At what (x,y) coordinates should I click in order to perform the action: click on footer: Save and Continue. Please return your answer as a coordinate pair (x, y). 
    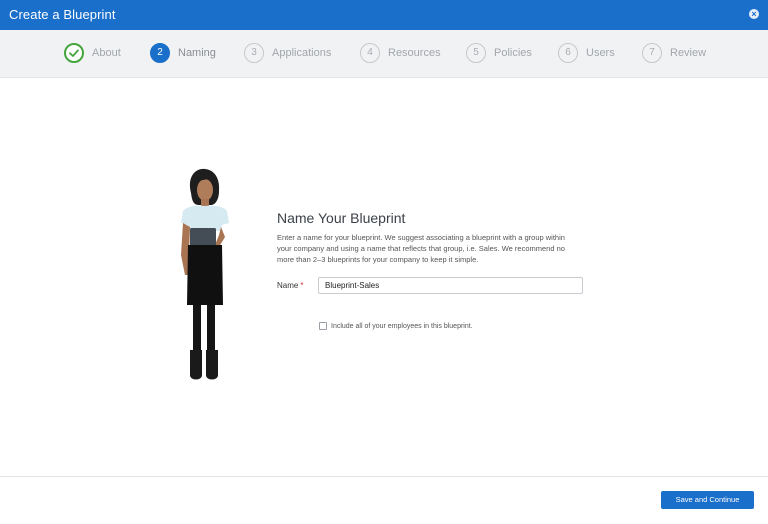
    Looking at the image, I should click on (384, 500).